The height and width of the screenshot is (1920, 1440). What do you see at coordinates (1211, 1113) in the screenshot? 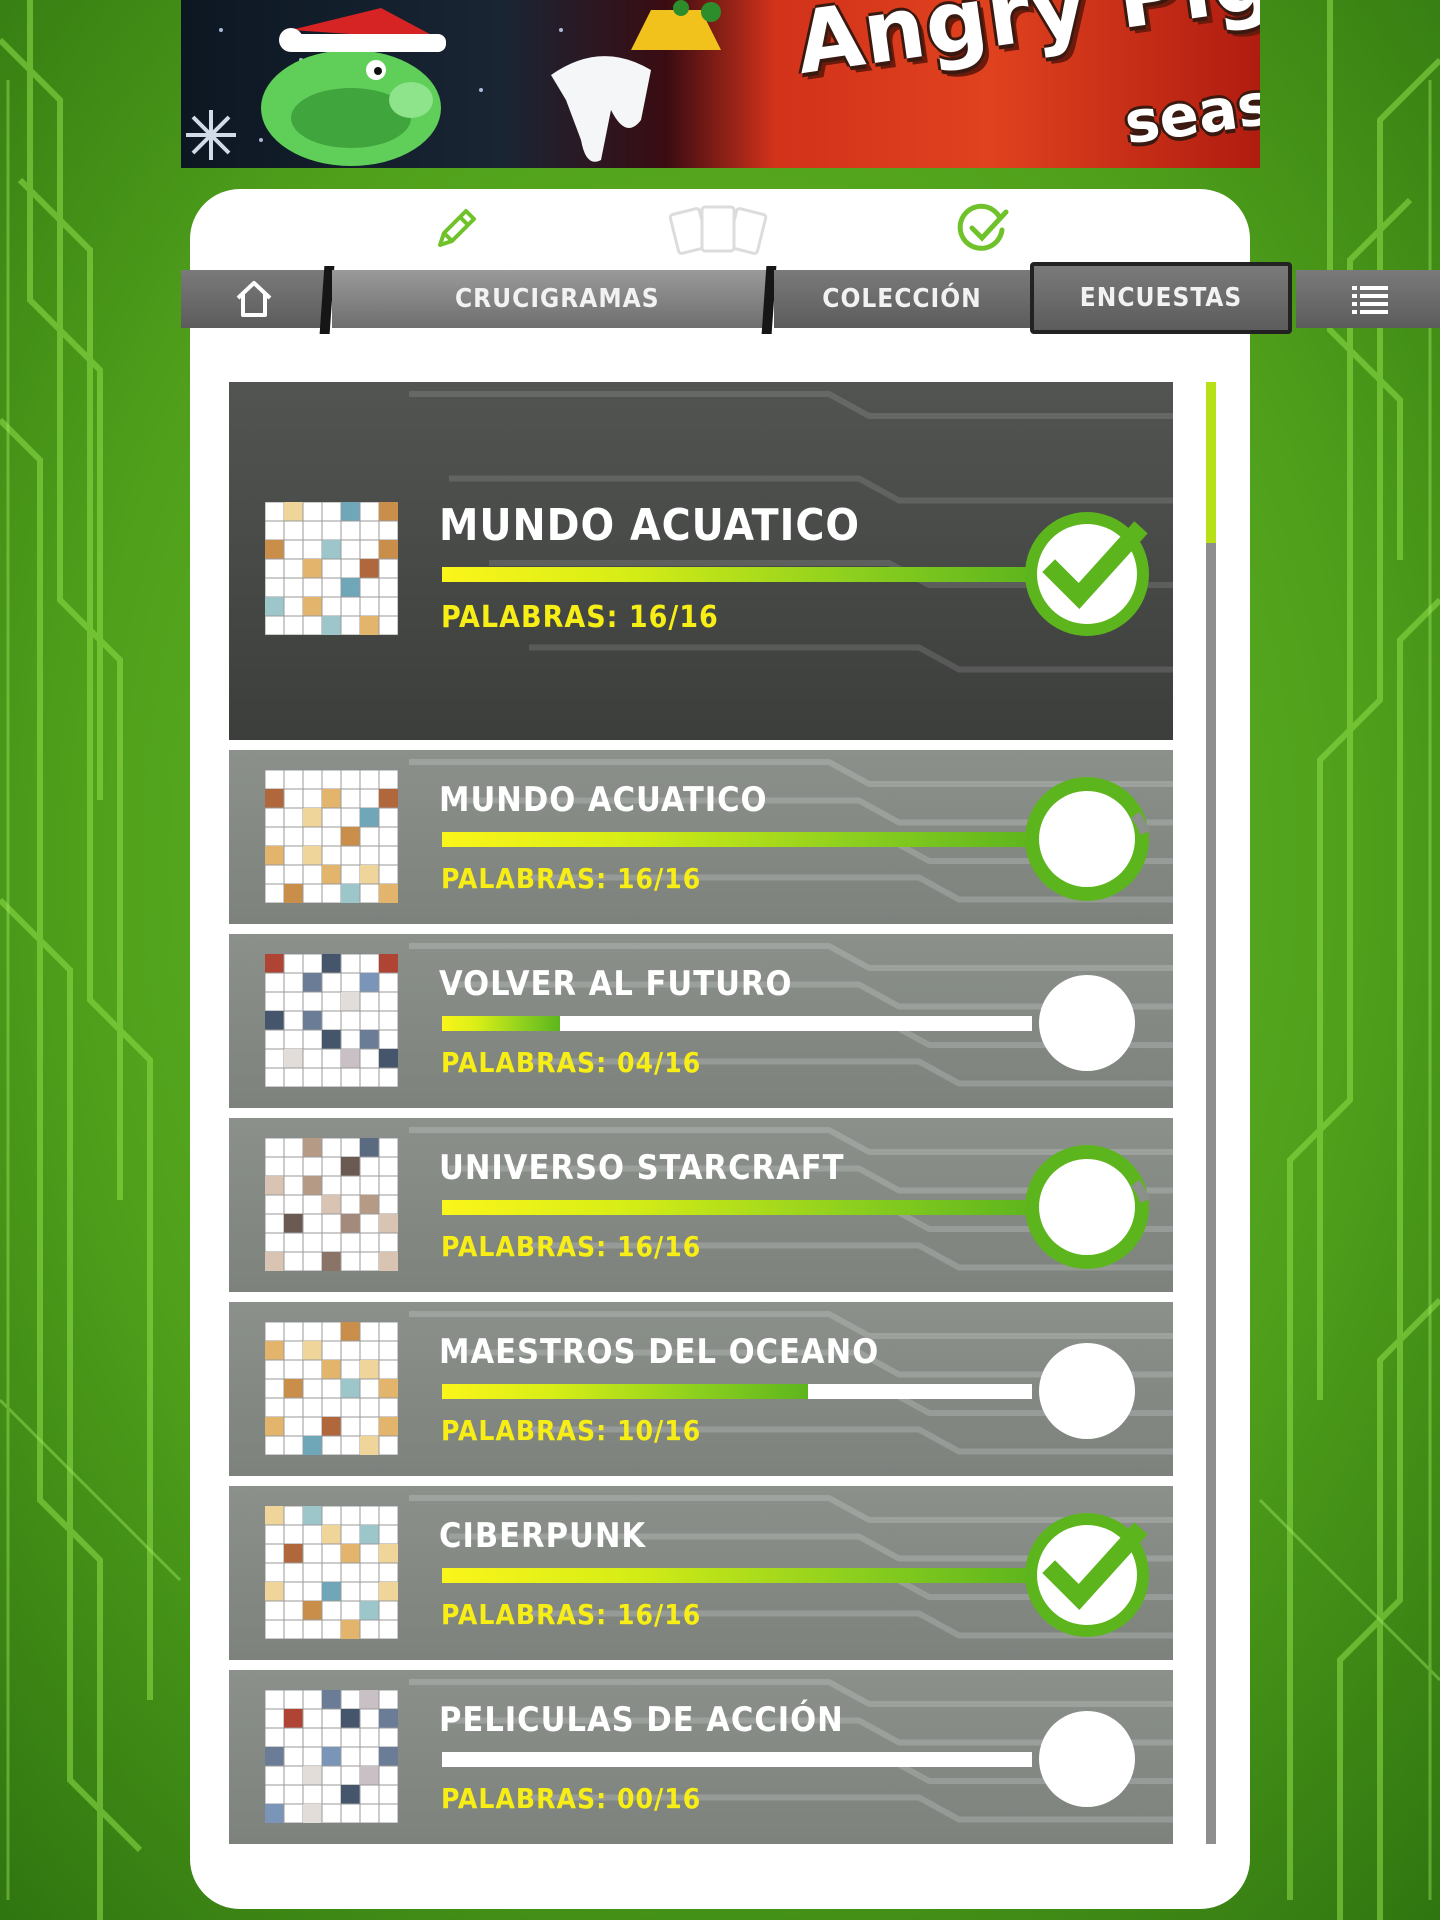
I see `scrollbar` at bounding box center [1211, 1113].